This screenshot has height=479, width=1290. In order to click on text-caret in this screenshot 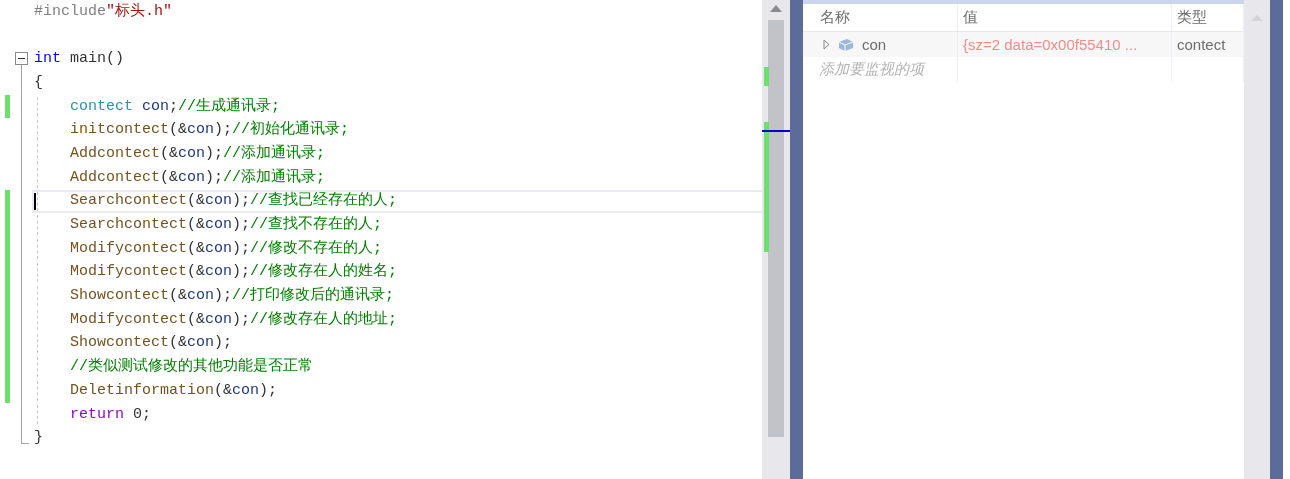, I will do `click(35, 201)`.